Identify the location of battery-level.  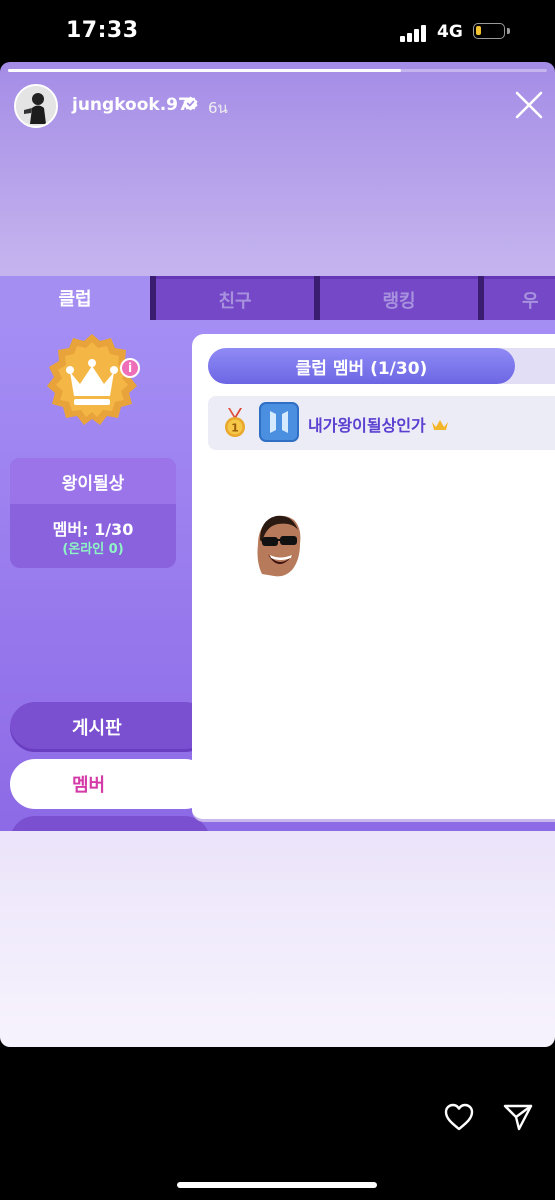
(478, 30).